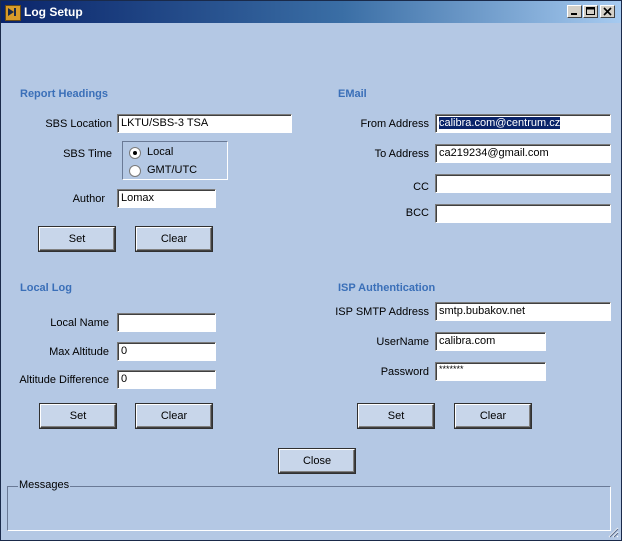 The image size is (622, 541). Describe the element at coordinates (78, 124) in the screenshot. I see `sbs-location-label: SBS Location` at that location.